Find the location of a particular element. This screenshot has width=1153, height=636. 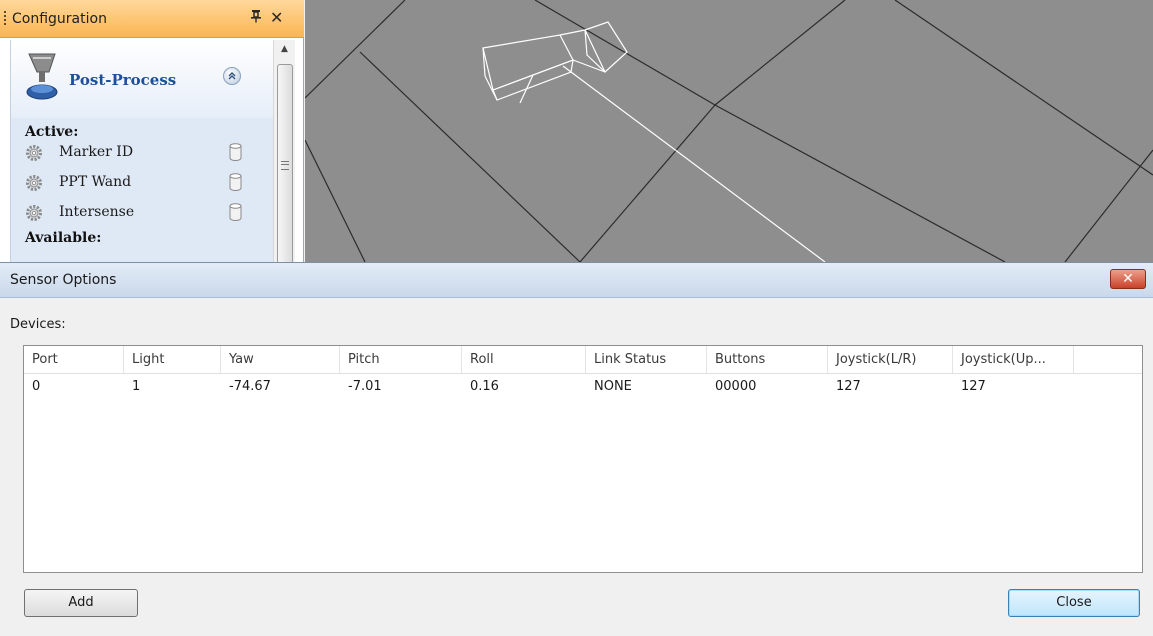

thumb-grip-icon is located at coordinates (285, 165).